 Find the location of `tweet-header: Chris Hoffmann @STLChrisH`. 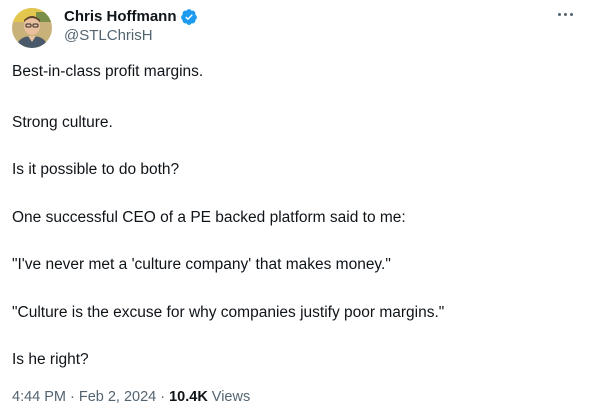

tweet-header: Chris Hoffmann @STLChrisH is located at coordinates (296, 28).